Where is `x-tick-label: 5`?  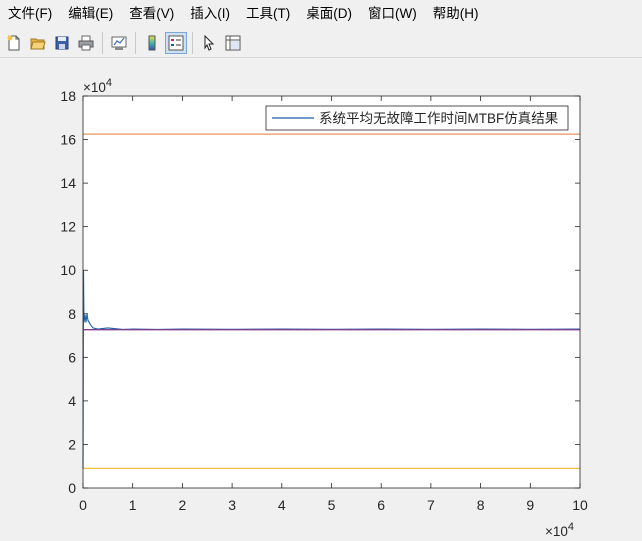 x-tick-label: 5 is located at coordinates (332, 505).